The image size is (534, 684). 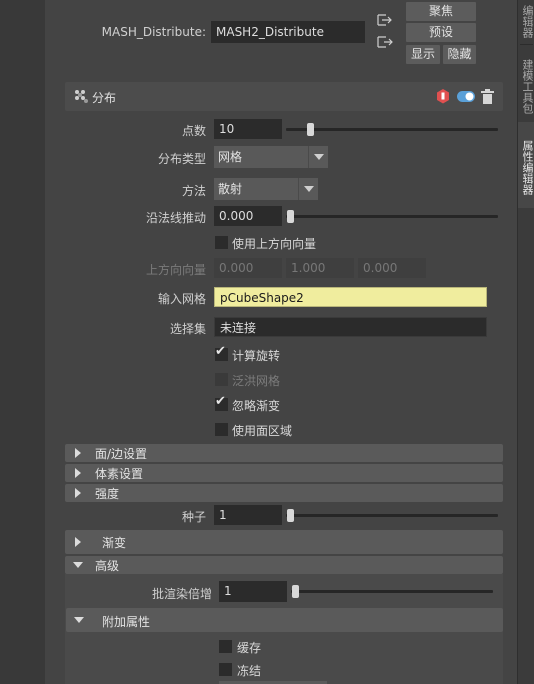 What do you see at coordinates (248, 268) in the screenshot?
I see `up-vector-x-field: 0.000` at bounding box center [248, 268].